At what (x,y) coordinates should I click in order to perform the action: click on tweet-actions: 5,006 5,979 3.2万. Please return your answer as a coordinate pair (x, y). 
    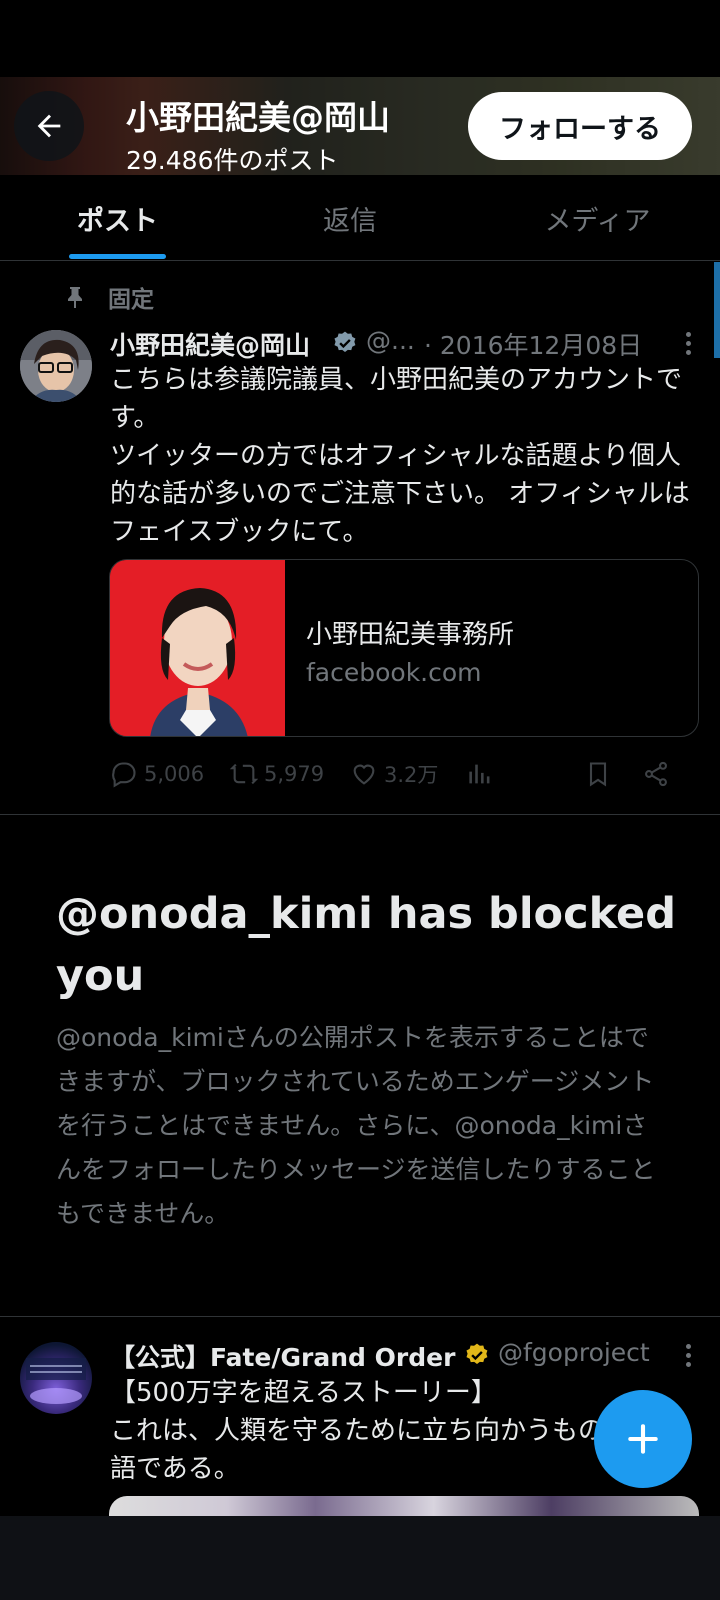
    Looking at the image, I should click on (410, 774).